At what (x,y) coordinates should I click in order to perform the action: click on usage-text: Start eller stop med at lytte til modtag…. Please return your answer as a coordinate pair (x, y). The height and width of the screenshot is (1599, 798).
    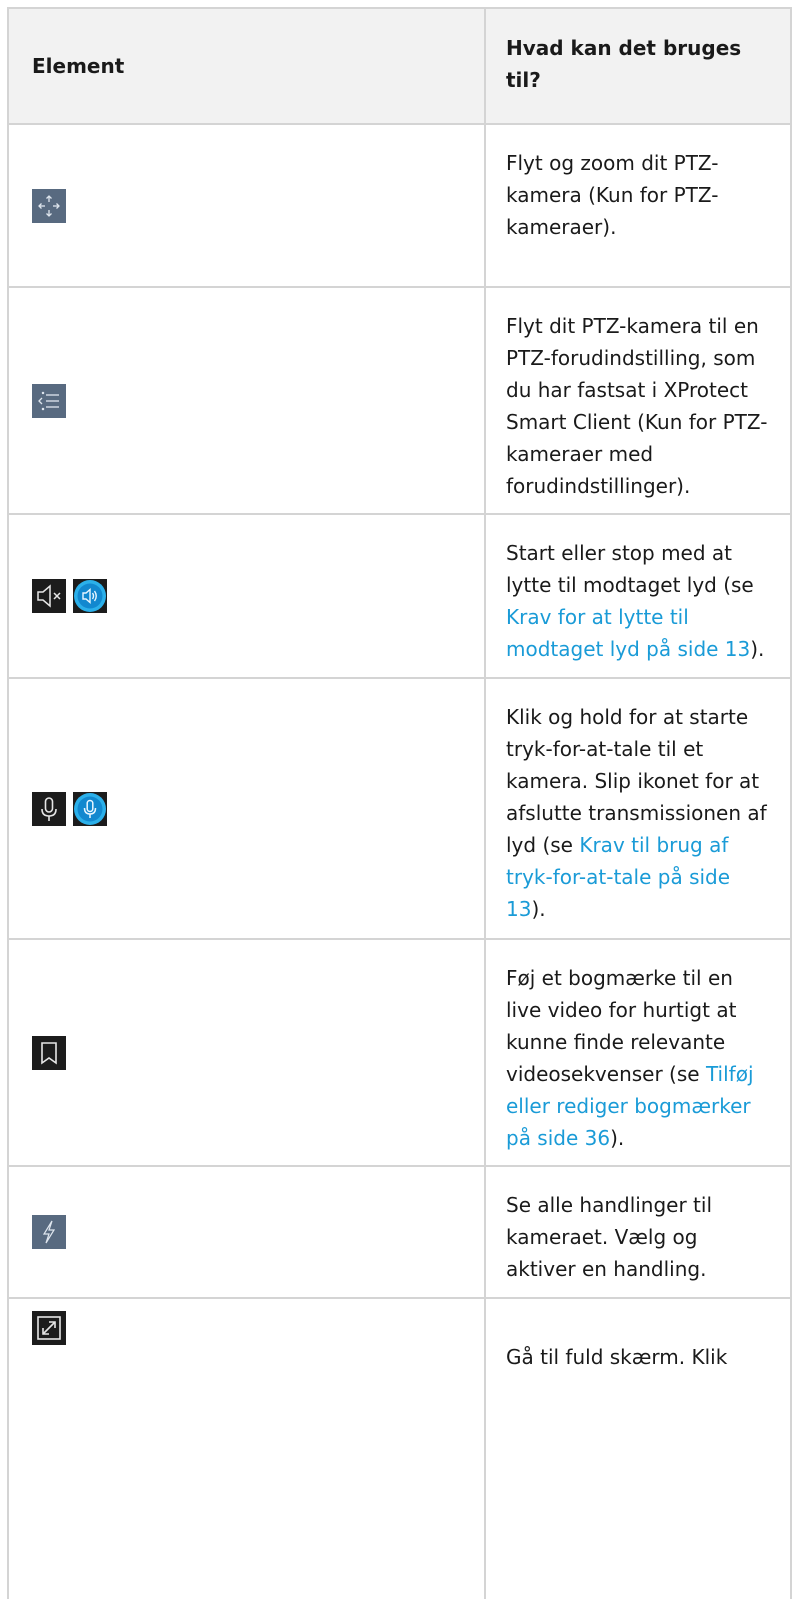
    Looking at the image, I should click on (639, 596).